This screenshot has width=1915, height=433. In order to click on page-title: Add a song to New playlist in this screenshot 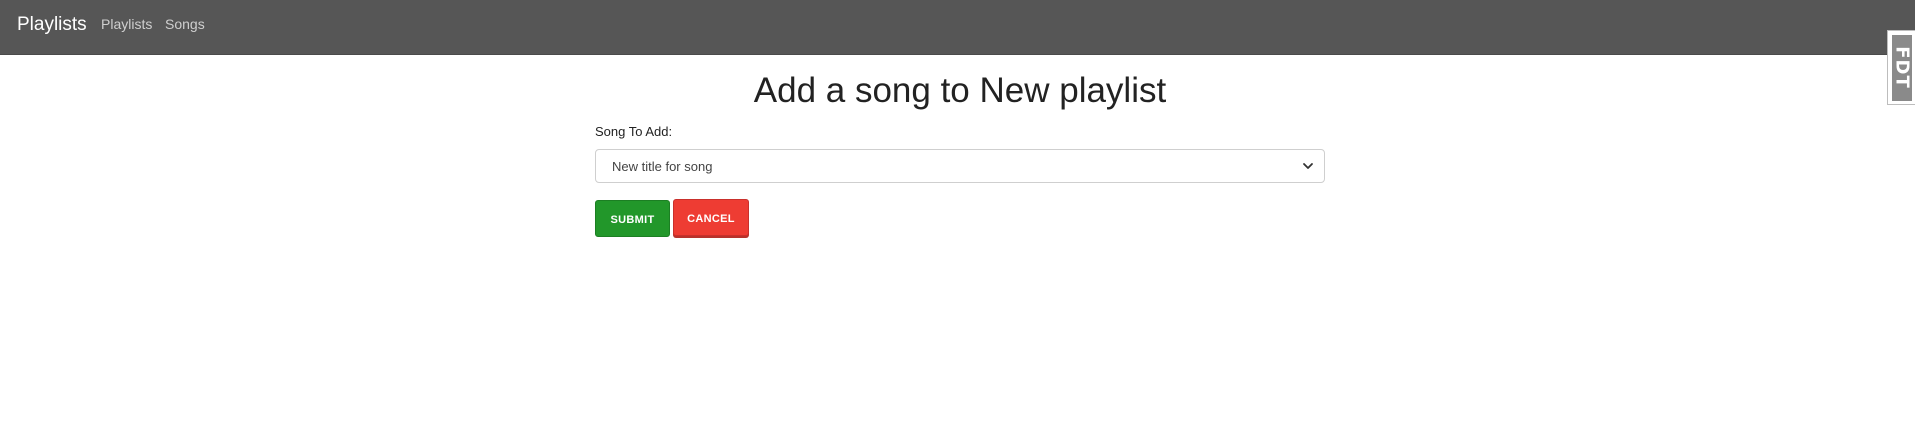, I will do `click(960, 90)`.